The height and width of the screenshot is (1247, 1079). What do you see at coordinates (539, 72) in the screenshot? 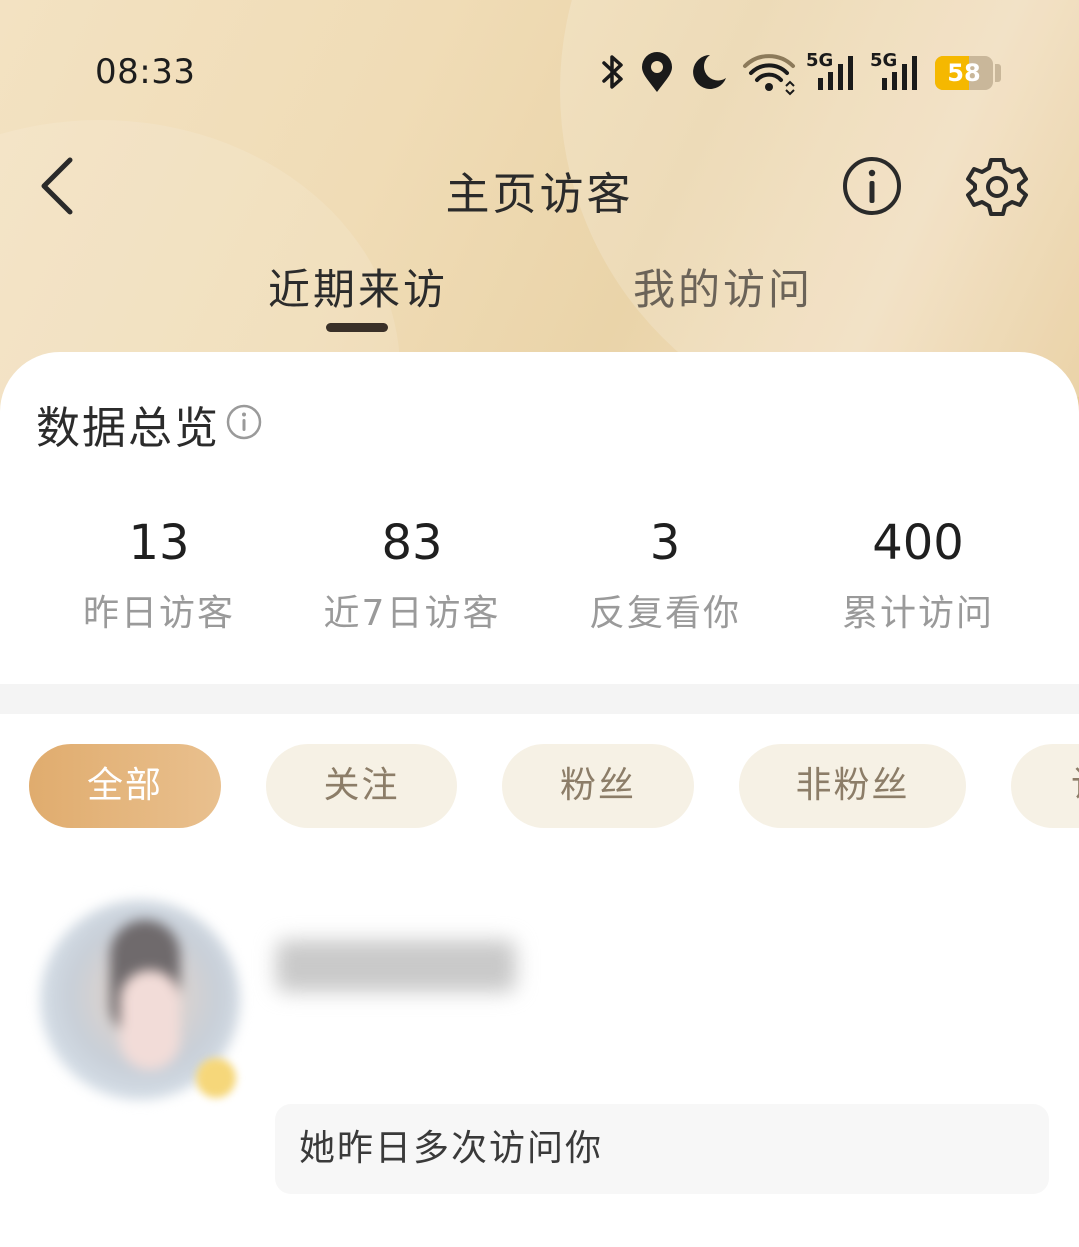
I see `status-bar: 08:33 5G 5G 58` at bounding box center [539, 72].